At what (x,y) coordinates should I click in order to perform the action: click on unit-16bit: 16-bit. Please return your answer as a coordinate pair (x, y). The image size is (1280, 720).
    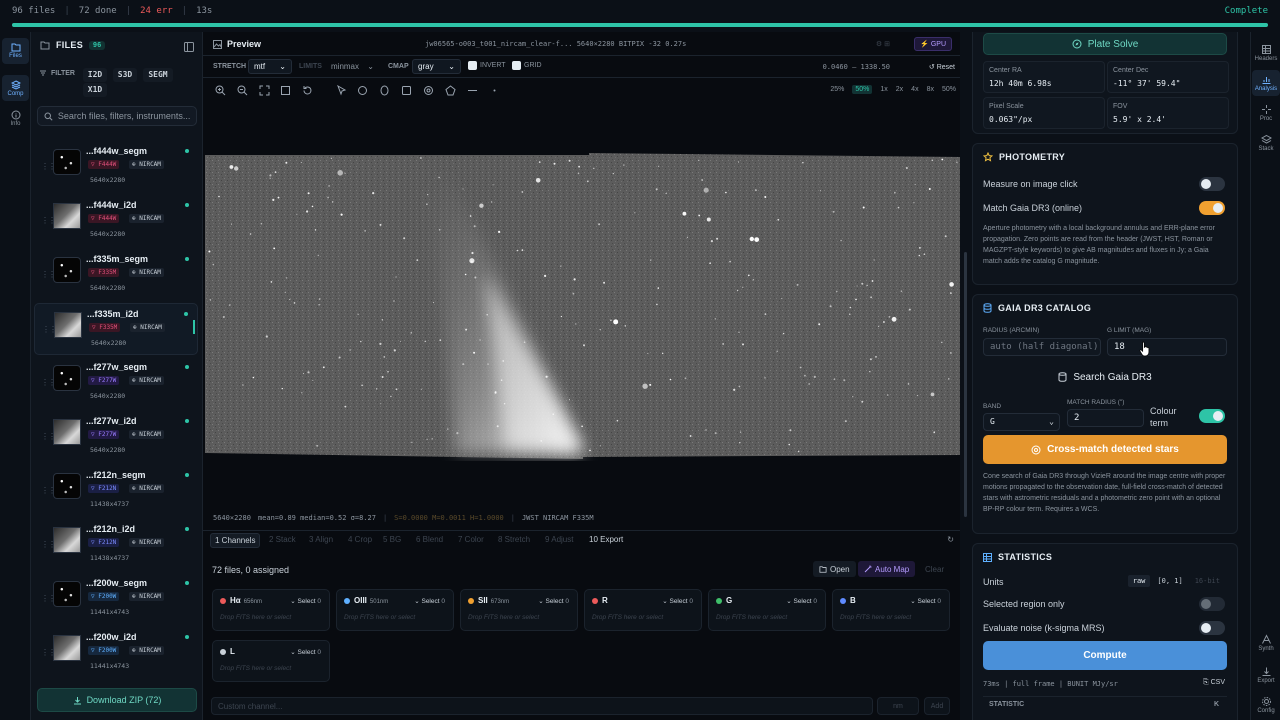
    Looking at the image, I should click on (1207, 581).